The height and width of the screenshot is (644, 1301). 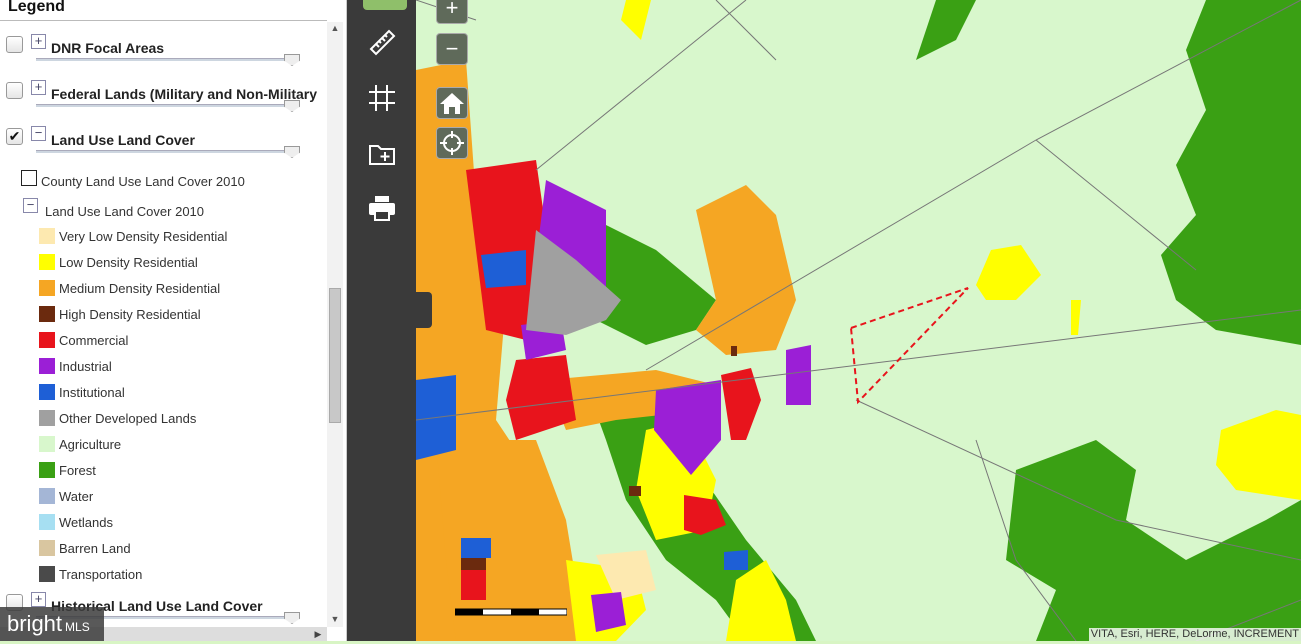 I want to click on legend-class-label: Forest, so click(x=77, y=470).